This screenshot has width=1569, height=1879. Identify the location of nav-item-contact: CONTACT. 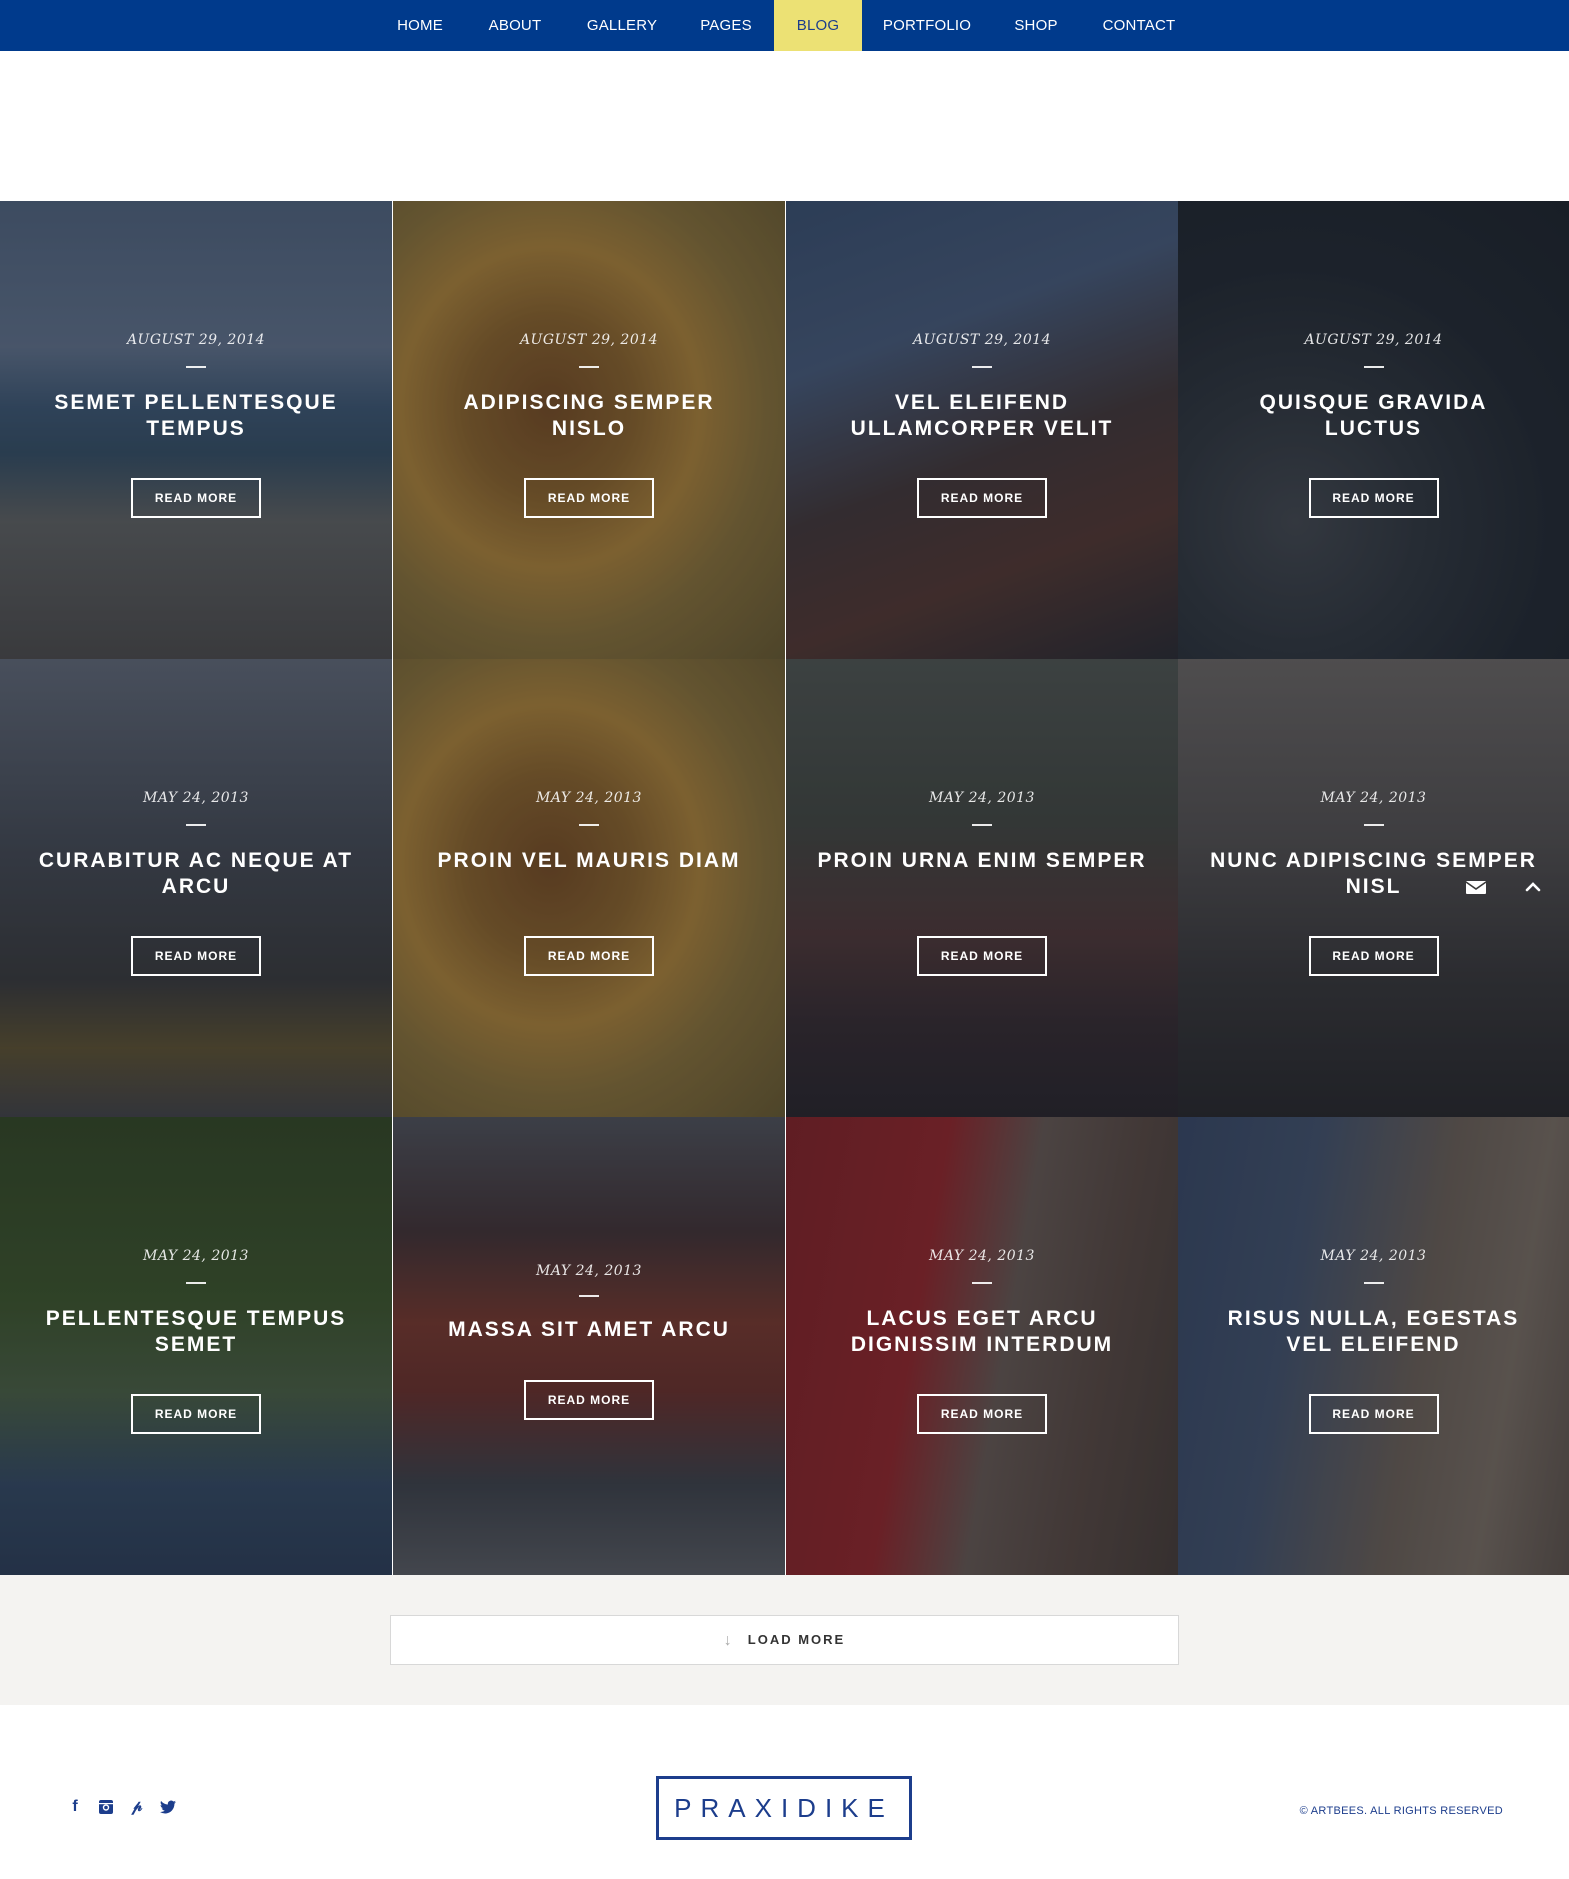
(1139, 25).